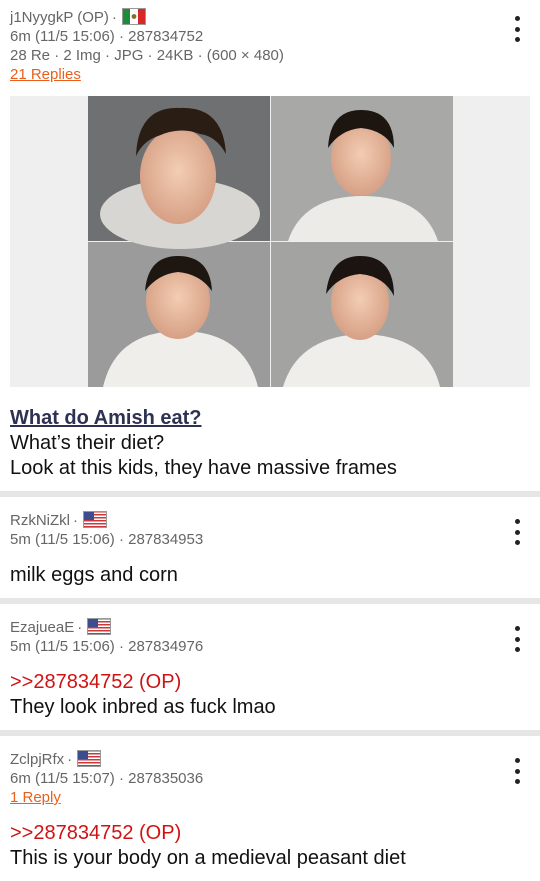 The width and height of the screenshot is (540, 881). What do you see at coordinates (107, 778) in the screenshot?
I see `post-timestamp-id: 6m (11/5 15:07) · 287835036` at bounding box center [107, 778].